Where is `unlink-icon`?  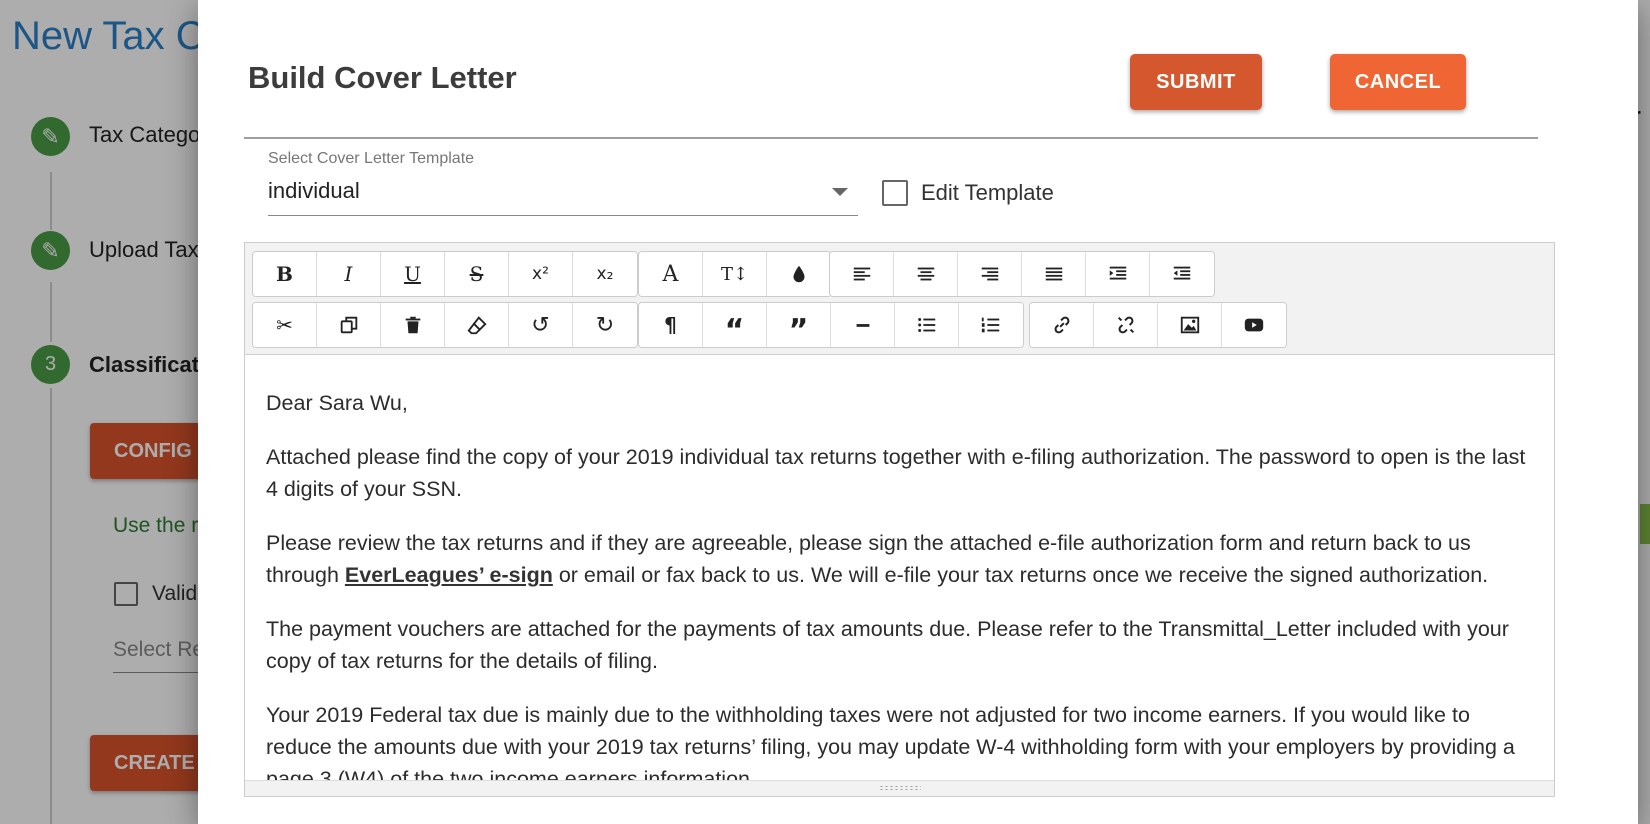
unlink-icon is located at coordinates (1126, 325).